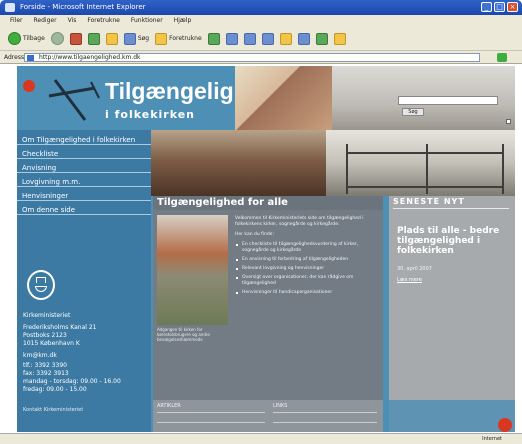 The image size is (522, 444). I want to click on nav-item-checklist: Checkliste, so click(84, 154).